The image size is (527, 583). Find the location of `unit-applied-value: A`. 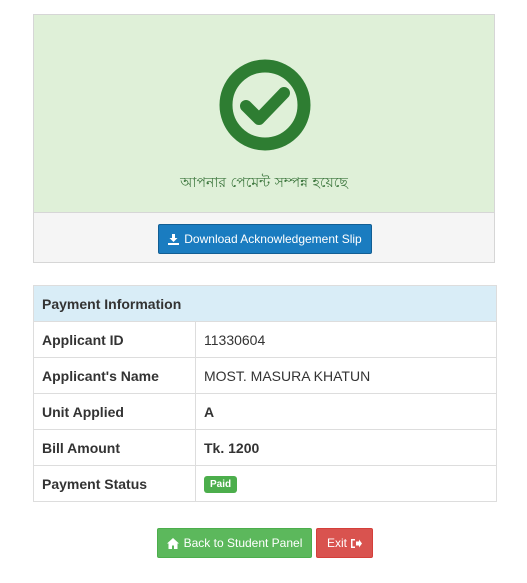

unit-applied-value: A is located at coordinates (346, 411).